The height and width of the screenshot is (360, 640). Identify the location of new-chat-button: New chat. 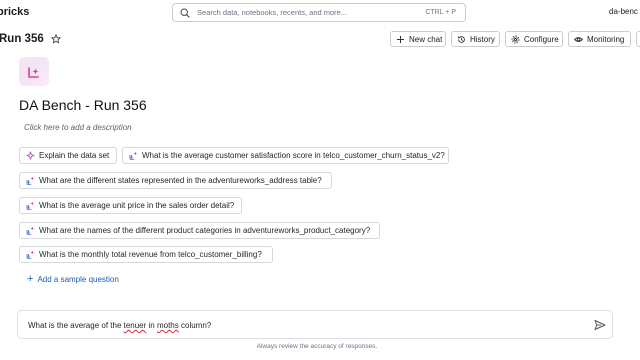
(418, 39).